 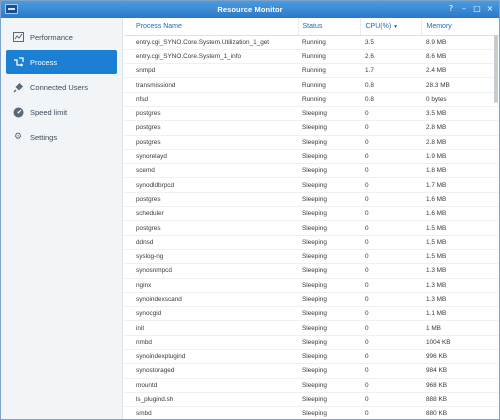 I want to click on table-row: synostoraged Sleeping 0 984 KB, so click(x=311, y=371).